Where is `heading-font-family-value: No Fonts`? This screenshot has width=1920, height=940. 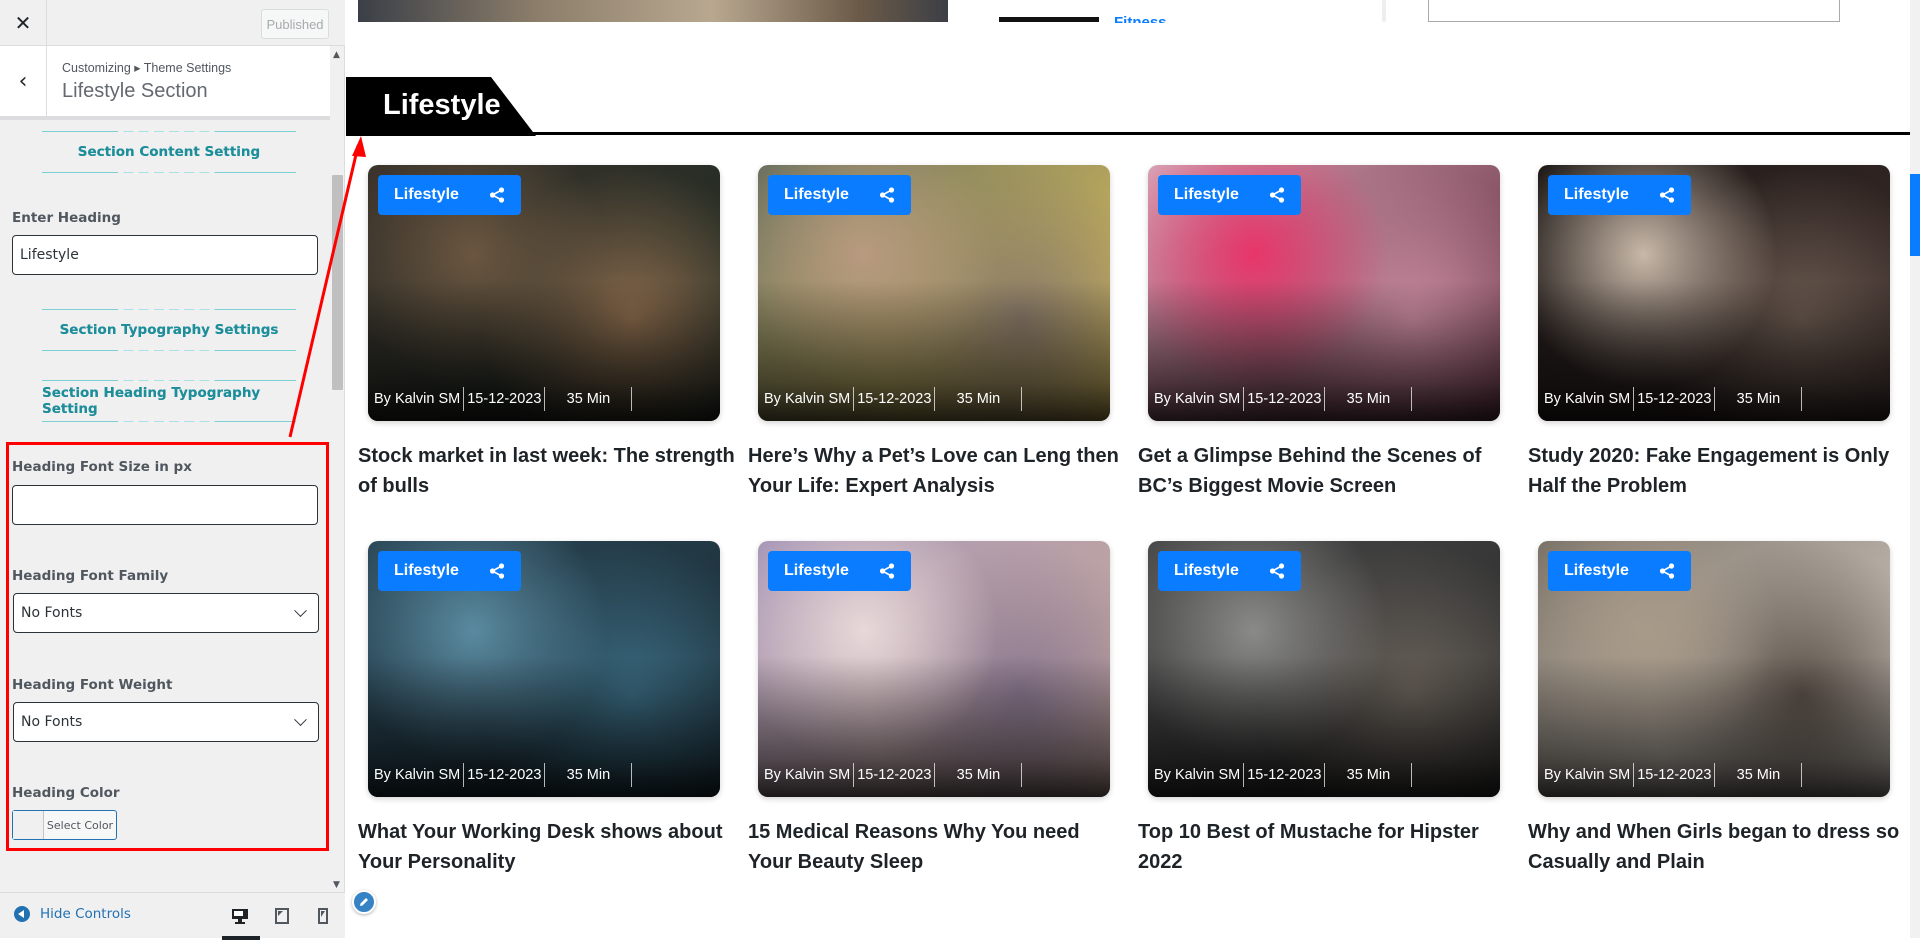
heading-font-family-value: No Fonts is located at coordinates (52, 613).